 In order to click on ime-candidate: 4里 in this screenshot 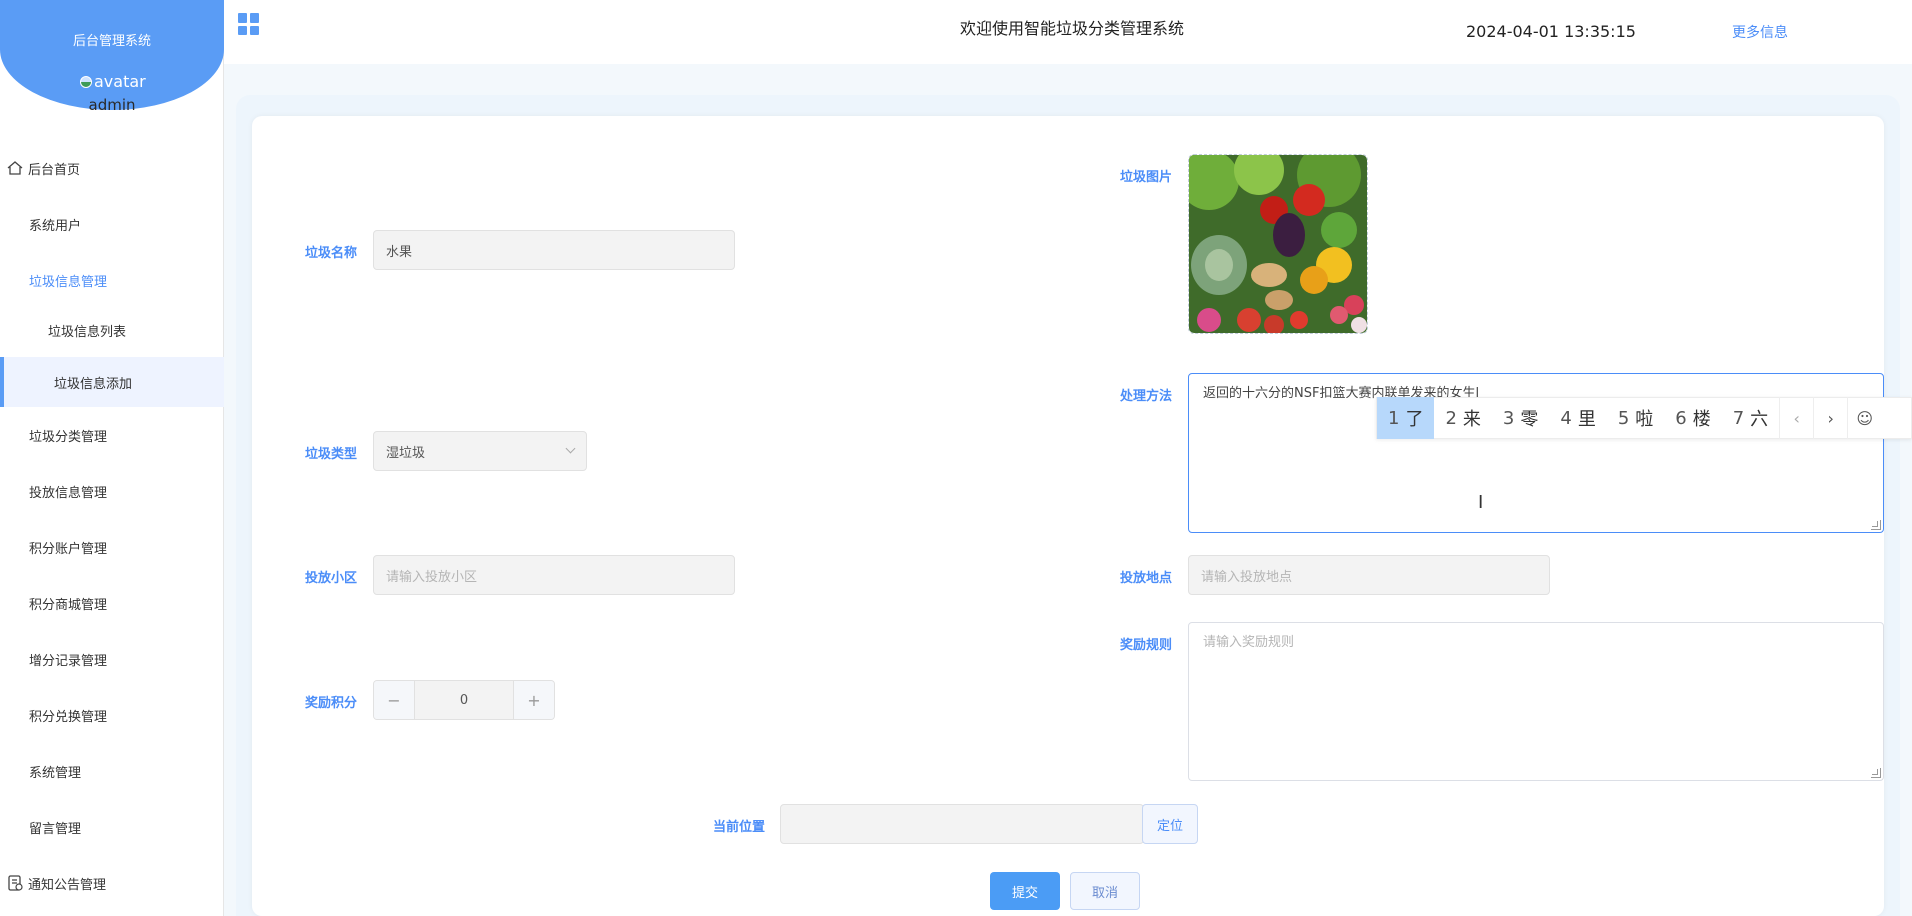, I will do `click(1577, 418)`.